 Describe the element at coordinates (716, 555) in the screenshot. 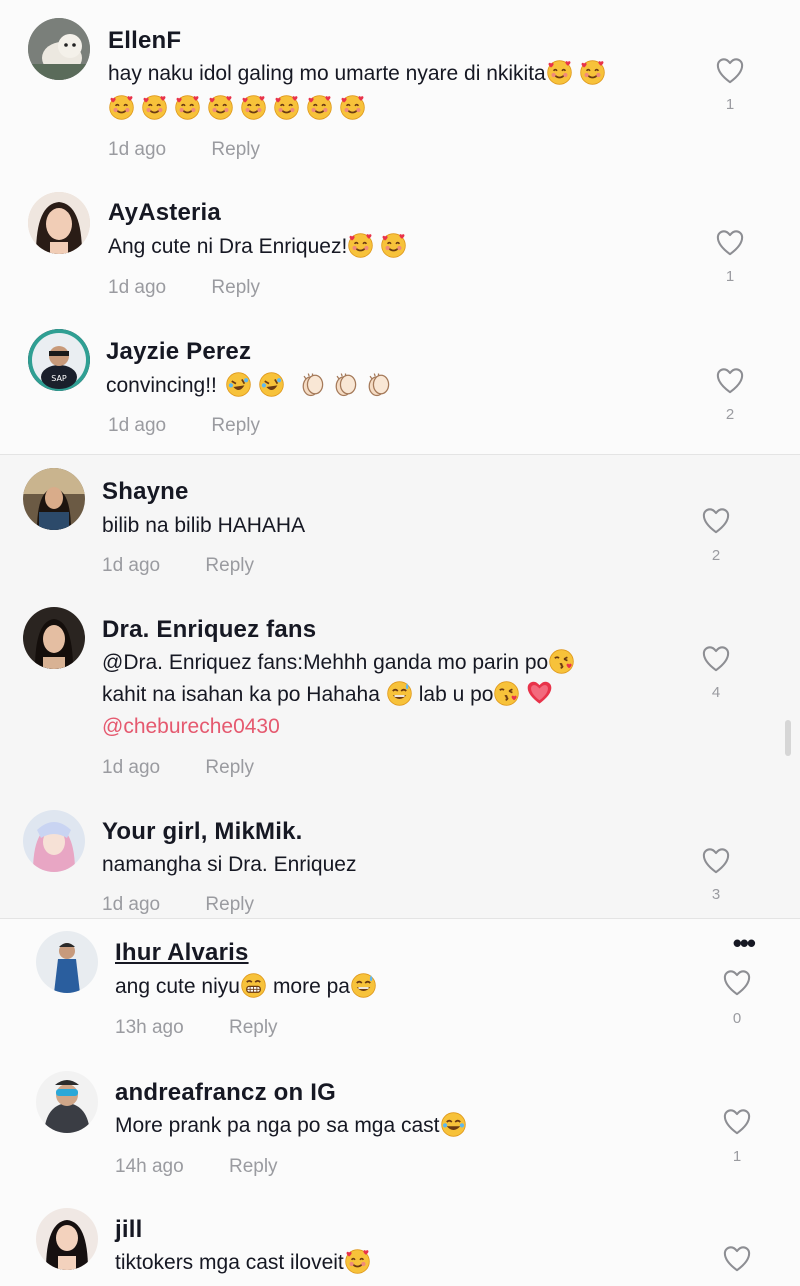

I see `like-count: 2` at that location.